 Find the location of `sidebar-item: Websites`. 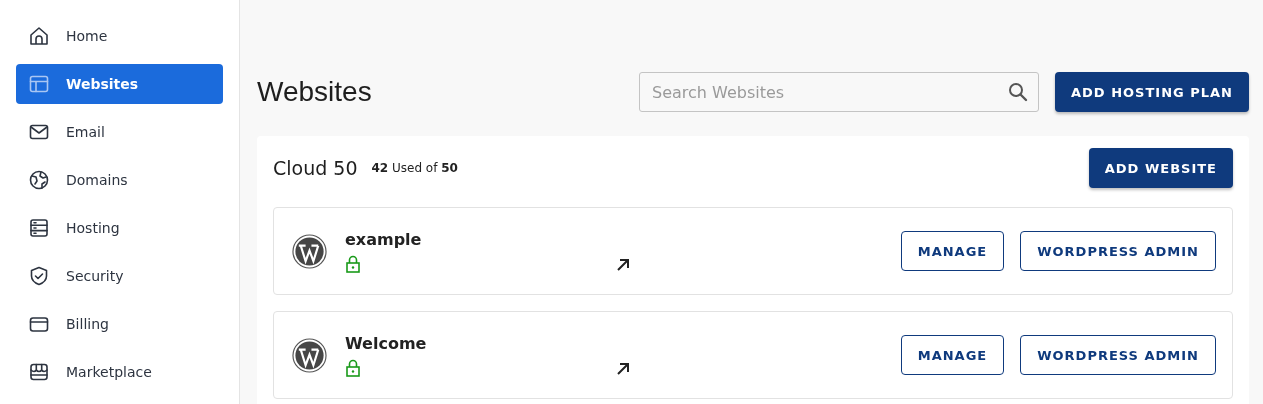

sidebar-item: Websites is located at coordinates (119, 84).